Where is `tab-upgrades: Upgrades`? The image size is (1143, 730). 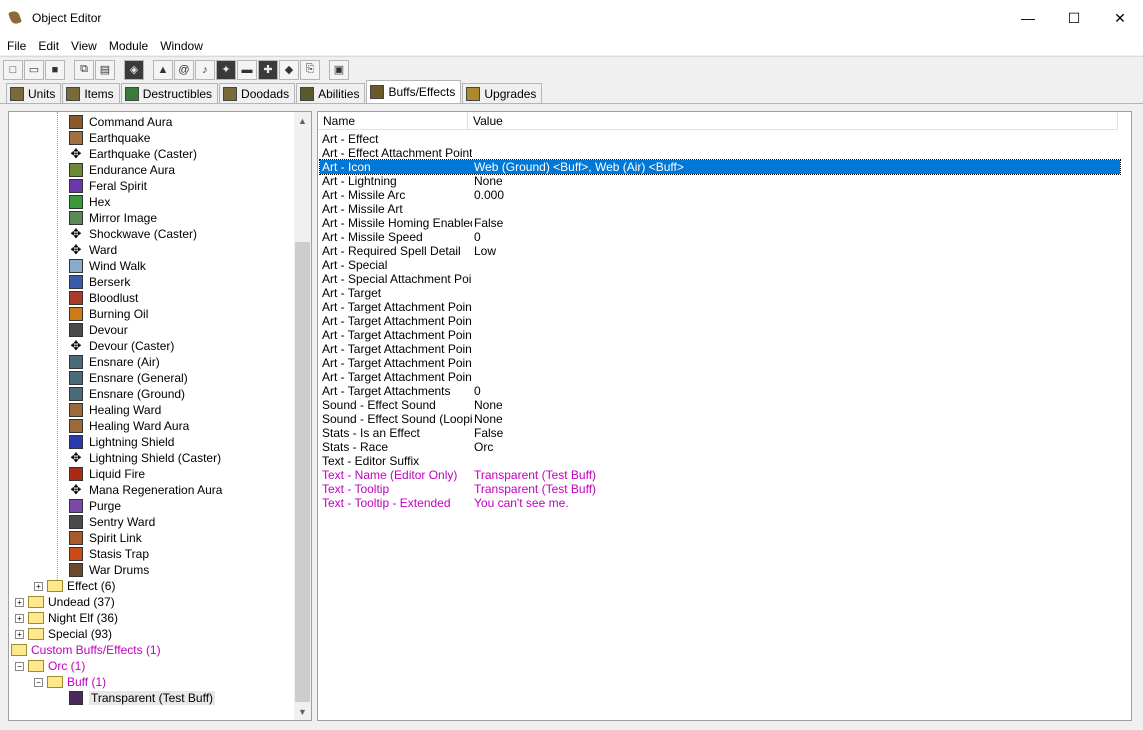 tab-upgrades: Upgrades is located at coordinates (502, 93).